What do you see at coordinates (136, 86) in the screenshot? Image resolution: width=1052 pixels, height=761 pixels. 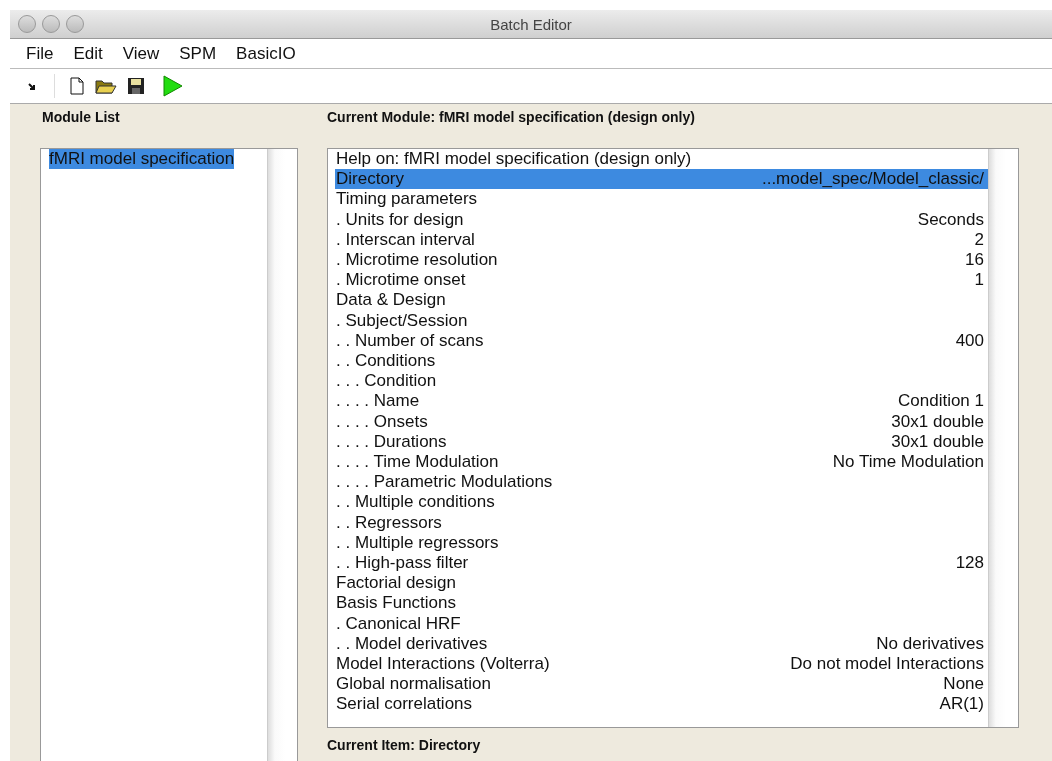 I see `save-icon` at bounding box center [136, 86].